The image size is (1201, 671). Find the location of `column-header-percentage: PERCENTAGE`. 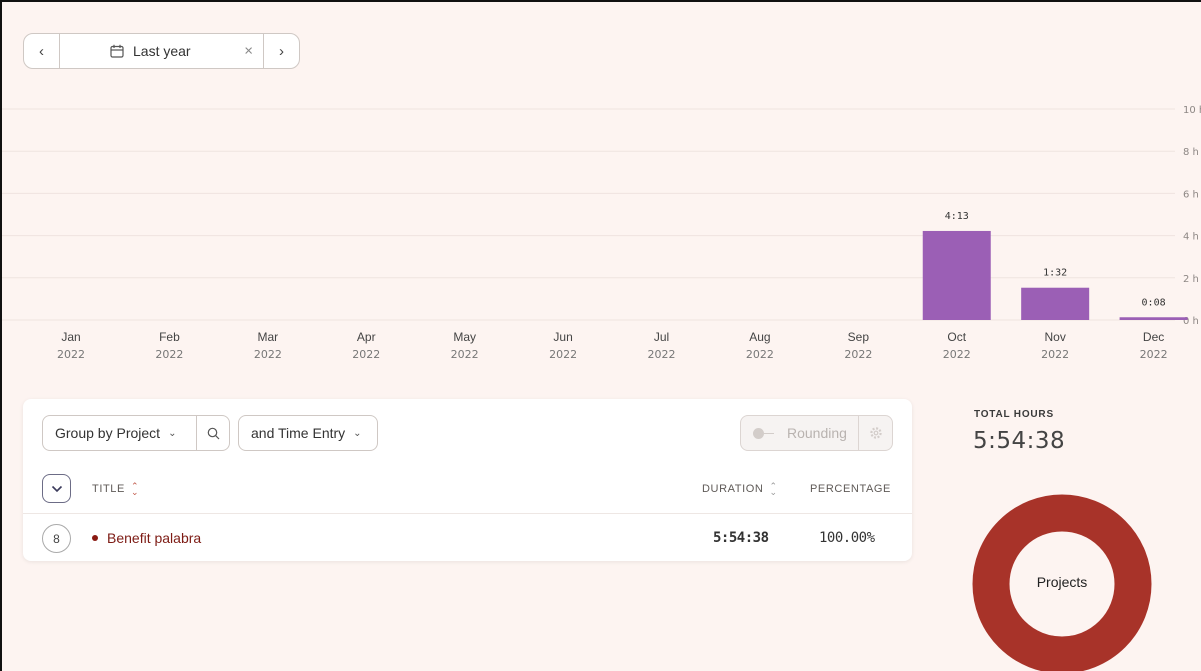

column-header-percentage: PERCENTAGE is located at coordinates (850, 489).